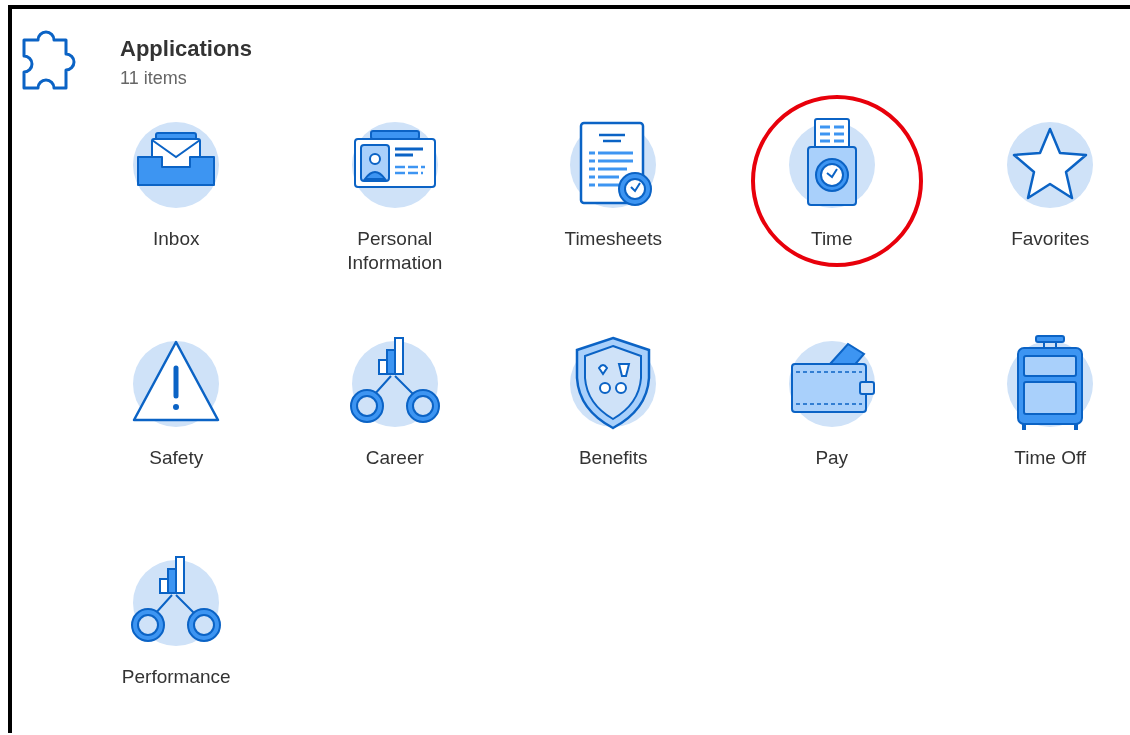 The height and width of the screenshot is (735, 1130). What do you see at coordinates (613, 183) in the screenshot?
I see `app-tile: Timesheets` at bounding box center [613, 183].